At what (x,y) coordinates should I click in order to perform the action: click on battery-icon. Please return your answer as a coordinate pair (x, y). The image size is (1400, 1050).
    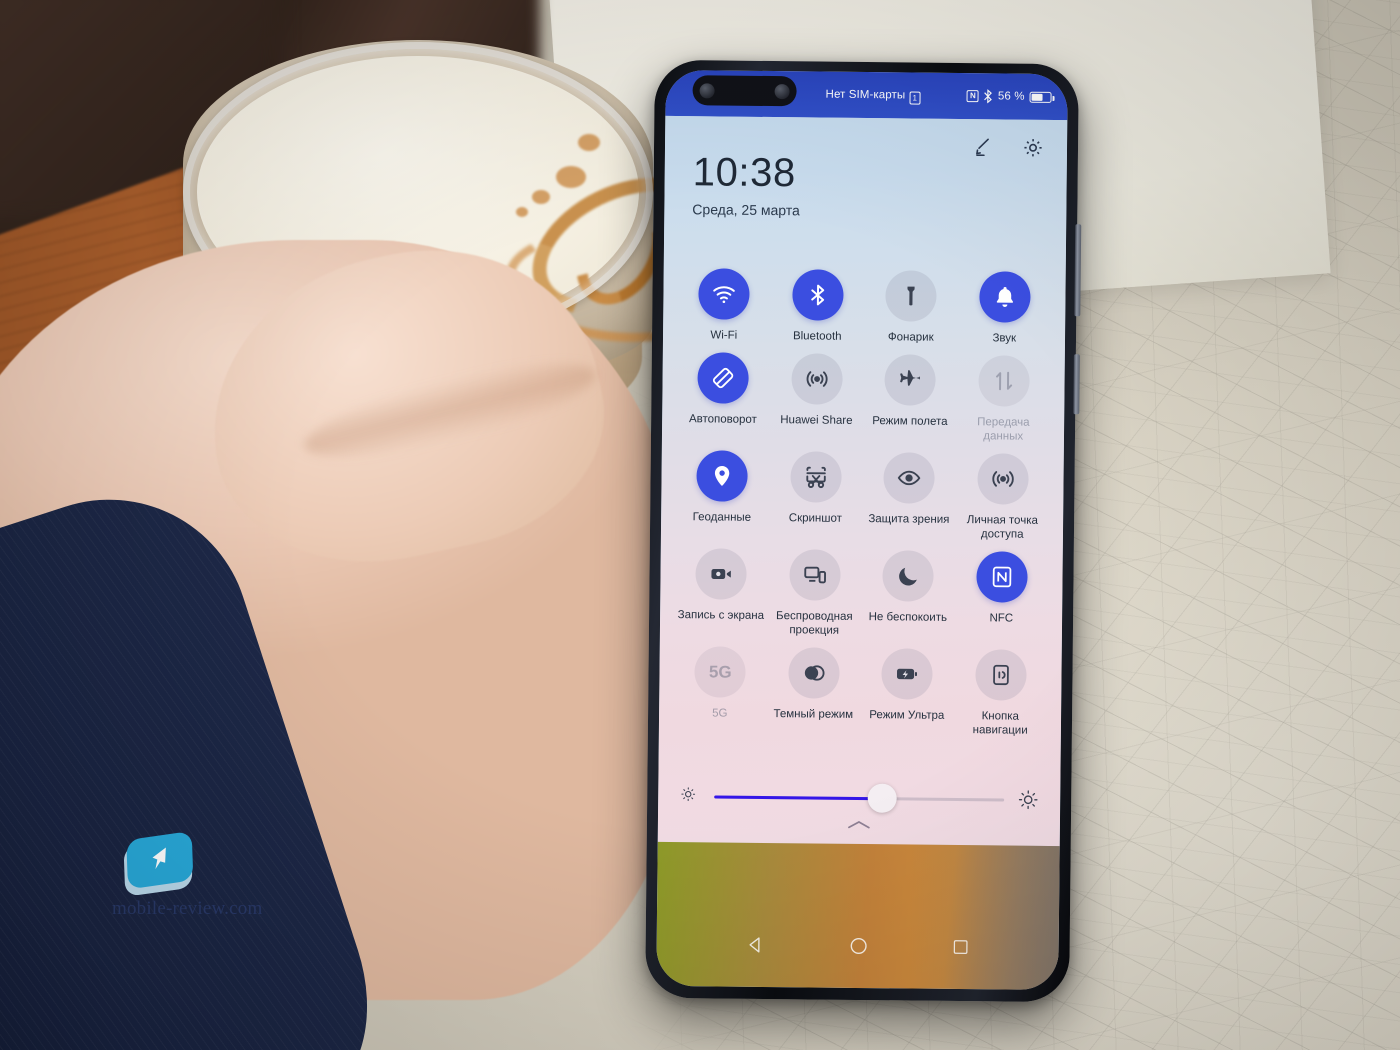
    Looking at the image, I should click on (1040, 97).